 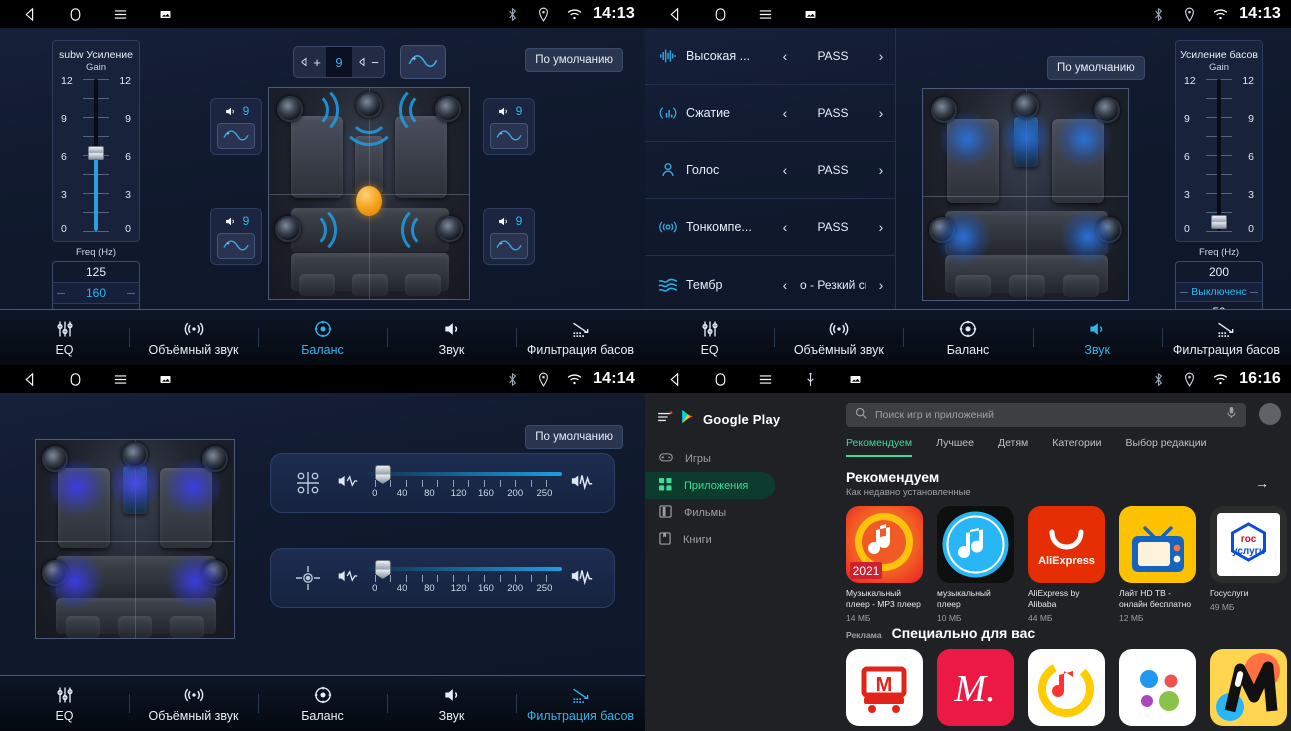 I want to click on slider-rail-wrap-1: 0 40 80 120 160 200 250, so click(x=464, y=483).